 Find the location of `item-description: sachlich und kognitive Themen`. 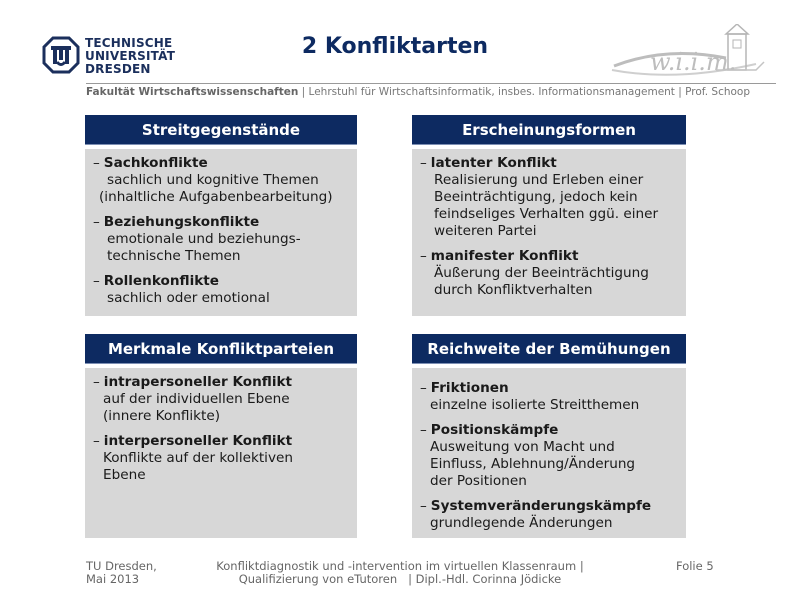

item-description: sachlich und kognitive Themen is located at coordinates (213, 180).